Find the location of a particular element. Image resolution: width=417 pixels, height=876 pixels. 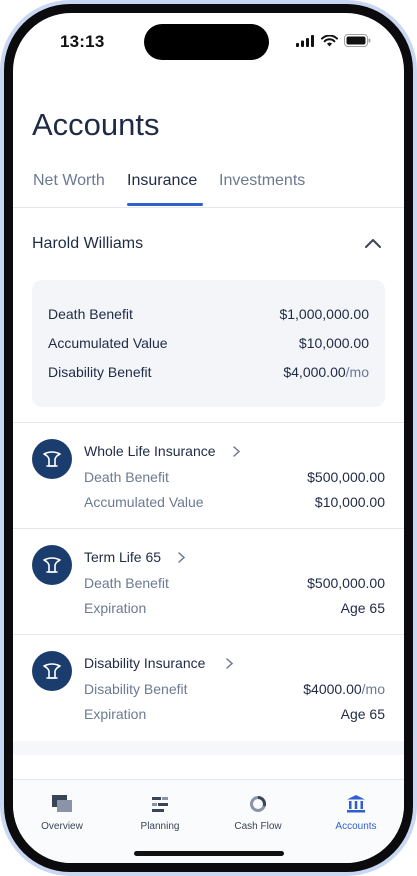

page-title: Accounts is located at coordinates (96, 124).